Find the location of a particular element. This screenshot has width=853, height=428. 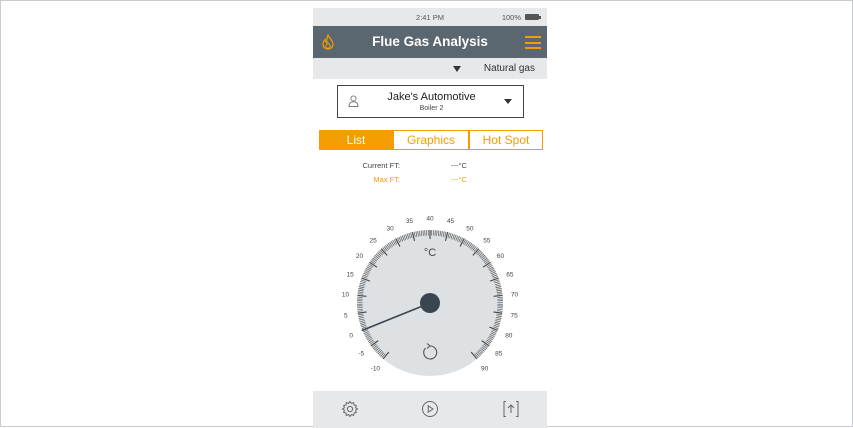

gauge-tick-label: -10 is located at coordinates (376, 369).